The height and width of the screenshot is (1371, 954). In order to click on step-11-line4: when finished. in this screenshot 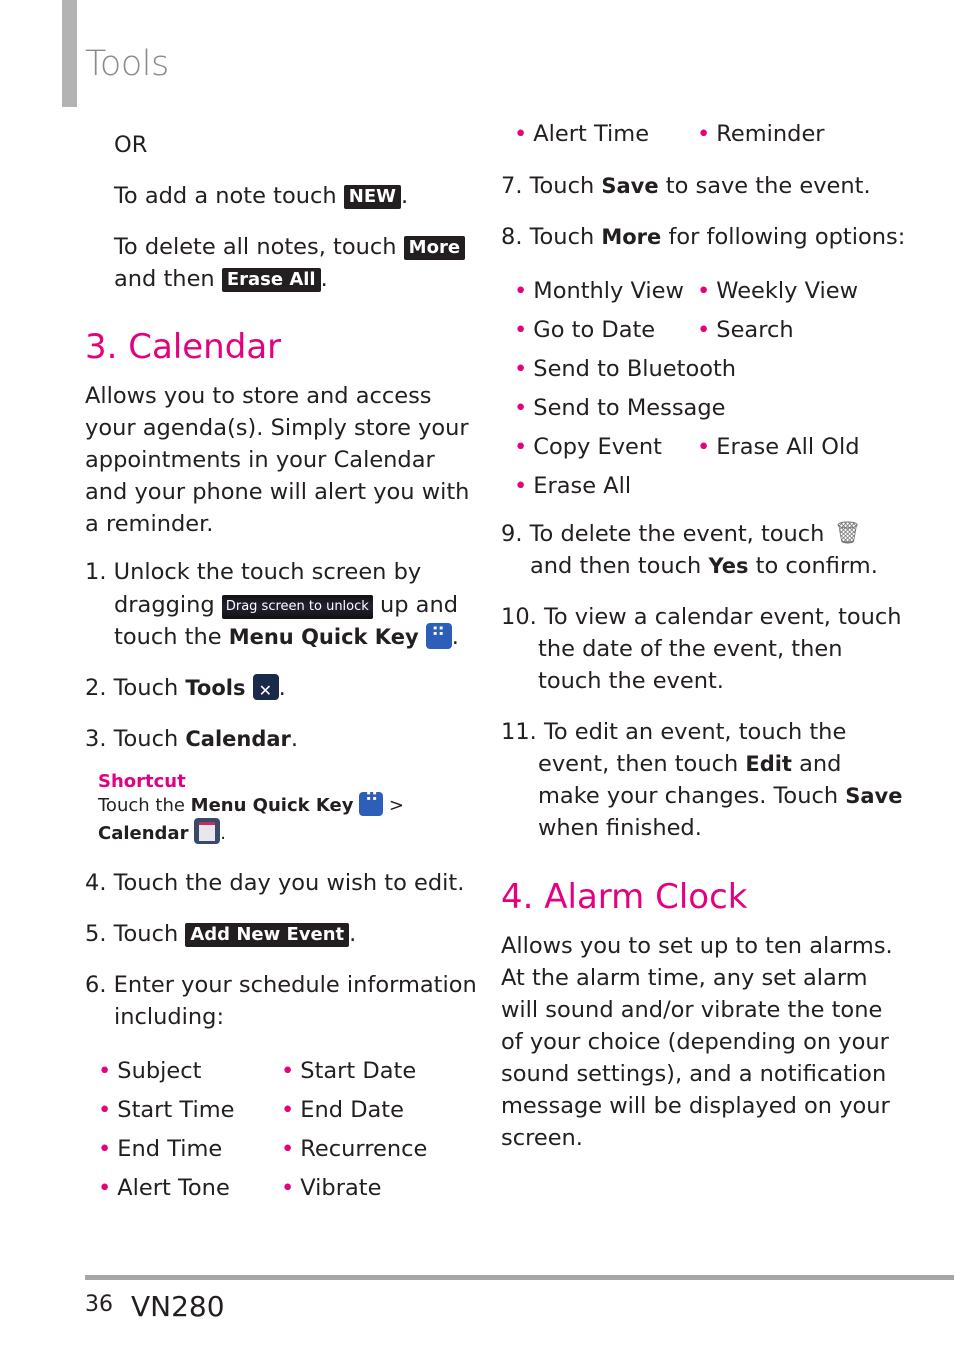, I will do `click(620, 828)`.